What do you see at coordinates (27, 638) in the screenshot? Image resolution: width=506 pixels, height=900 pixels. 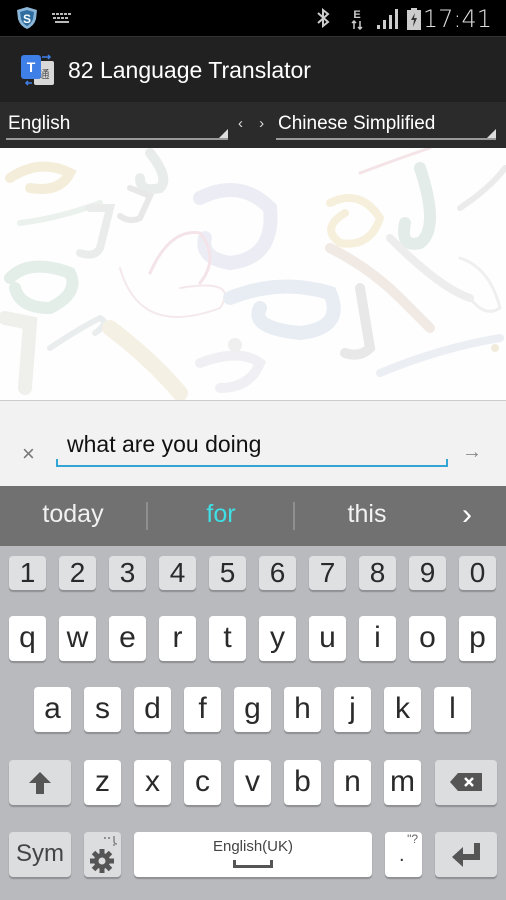 I see `key-q: q` at bounding box center [27, 638].